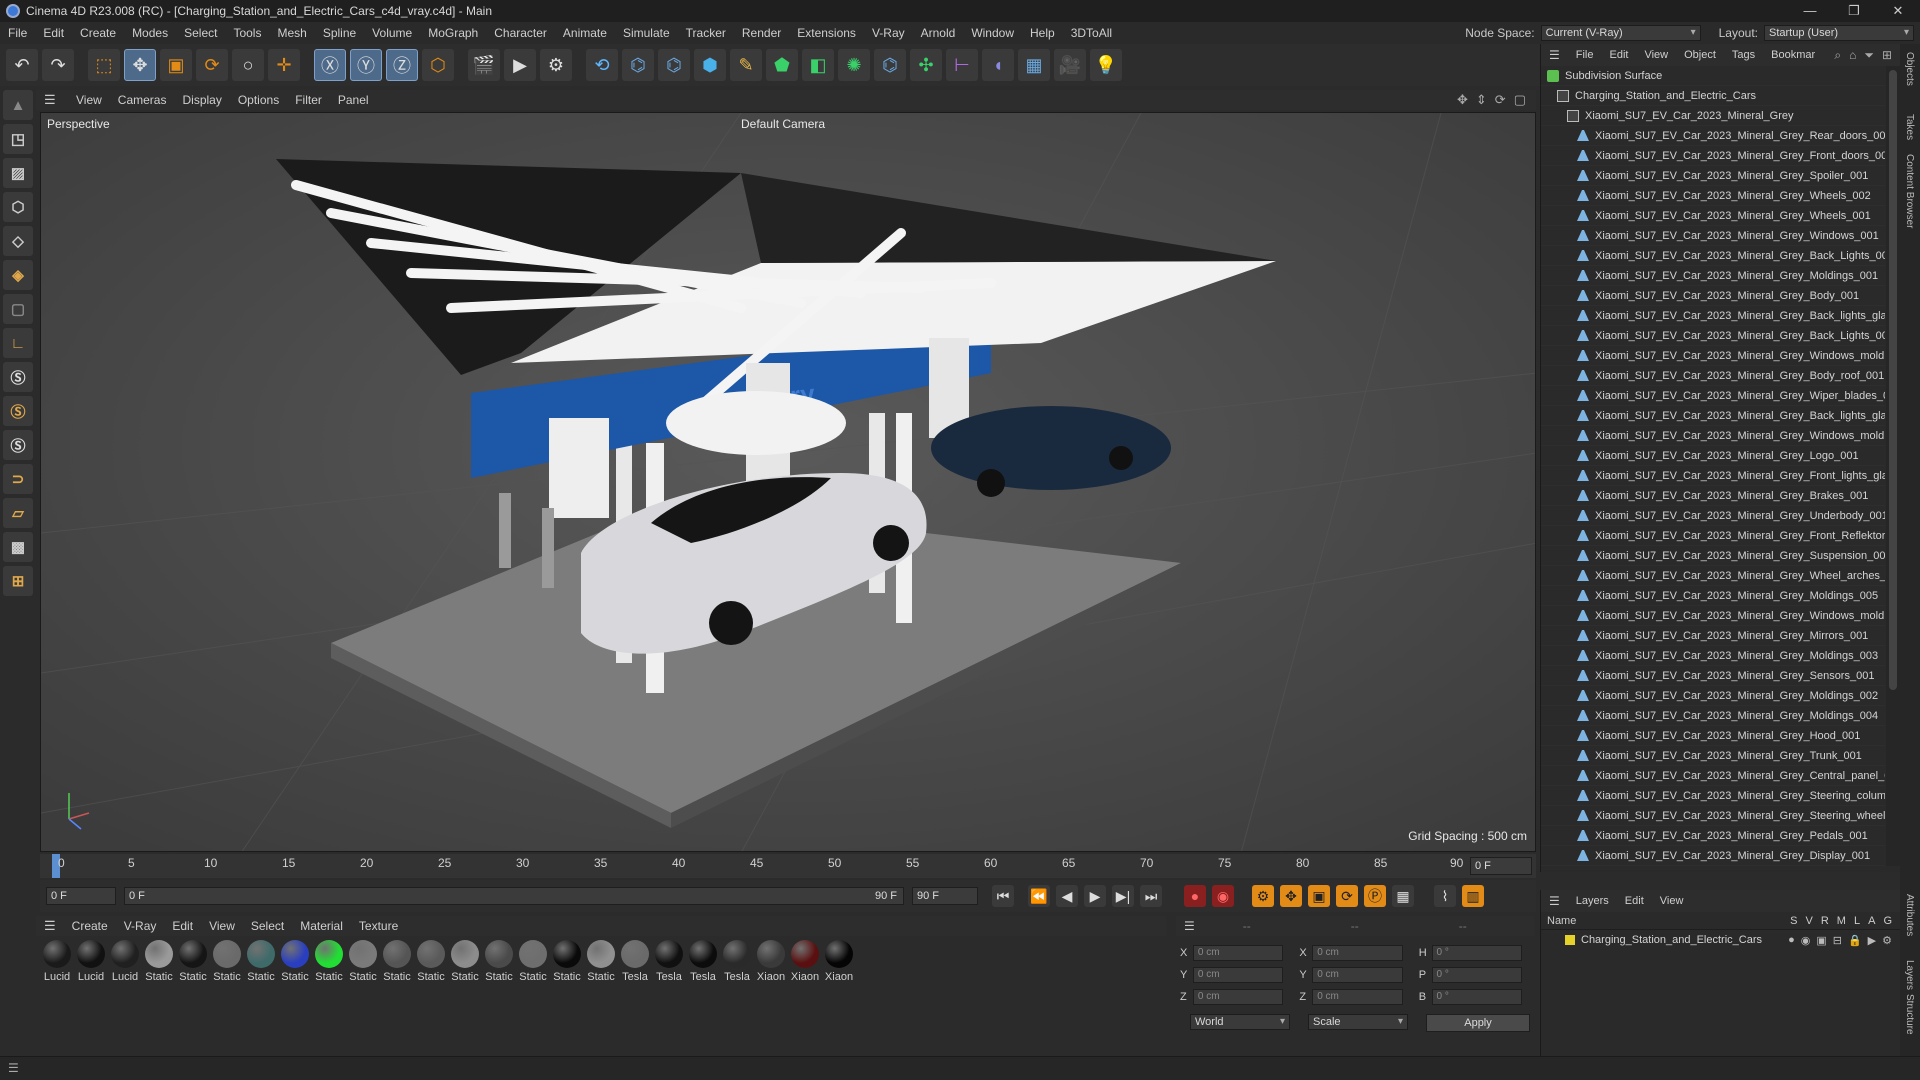 The image size is (1920, 1080). What do you see at coordinates (1872, 940) in the screenshot?
I see `animation-icon: ▶` at bounding box center [1872, 940].